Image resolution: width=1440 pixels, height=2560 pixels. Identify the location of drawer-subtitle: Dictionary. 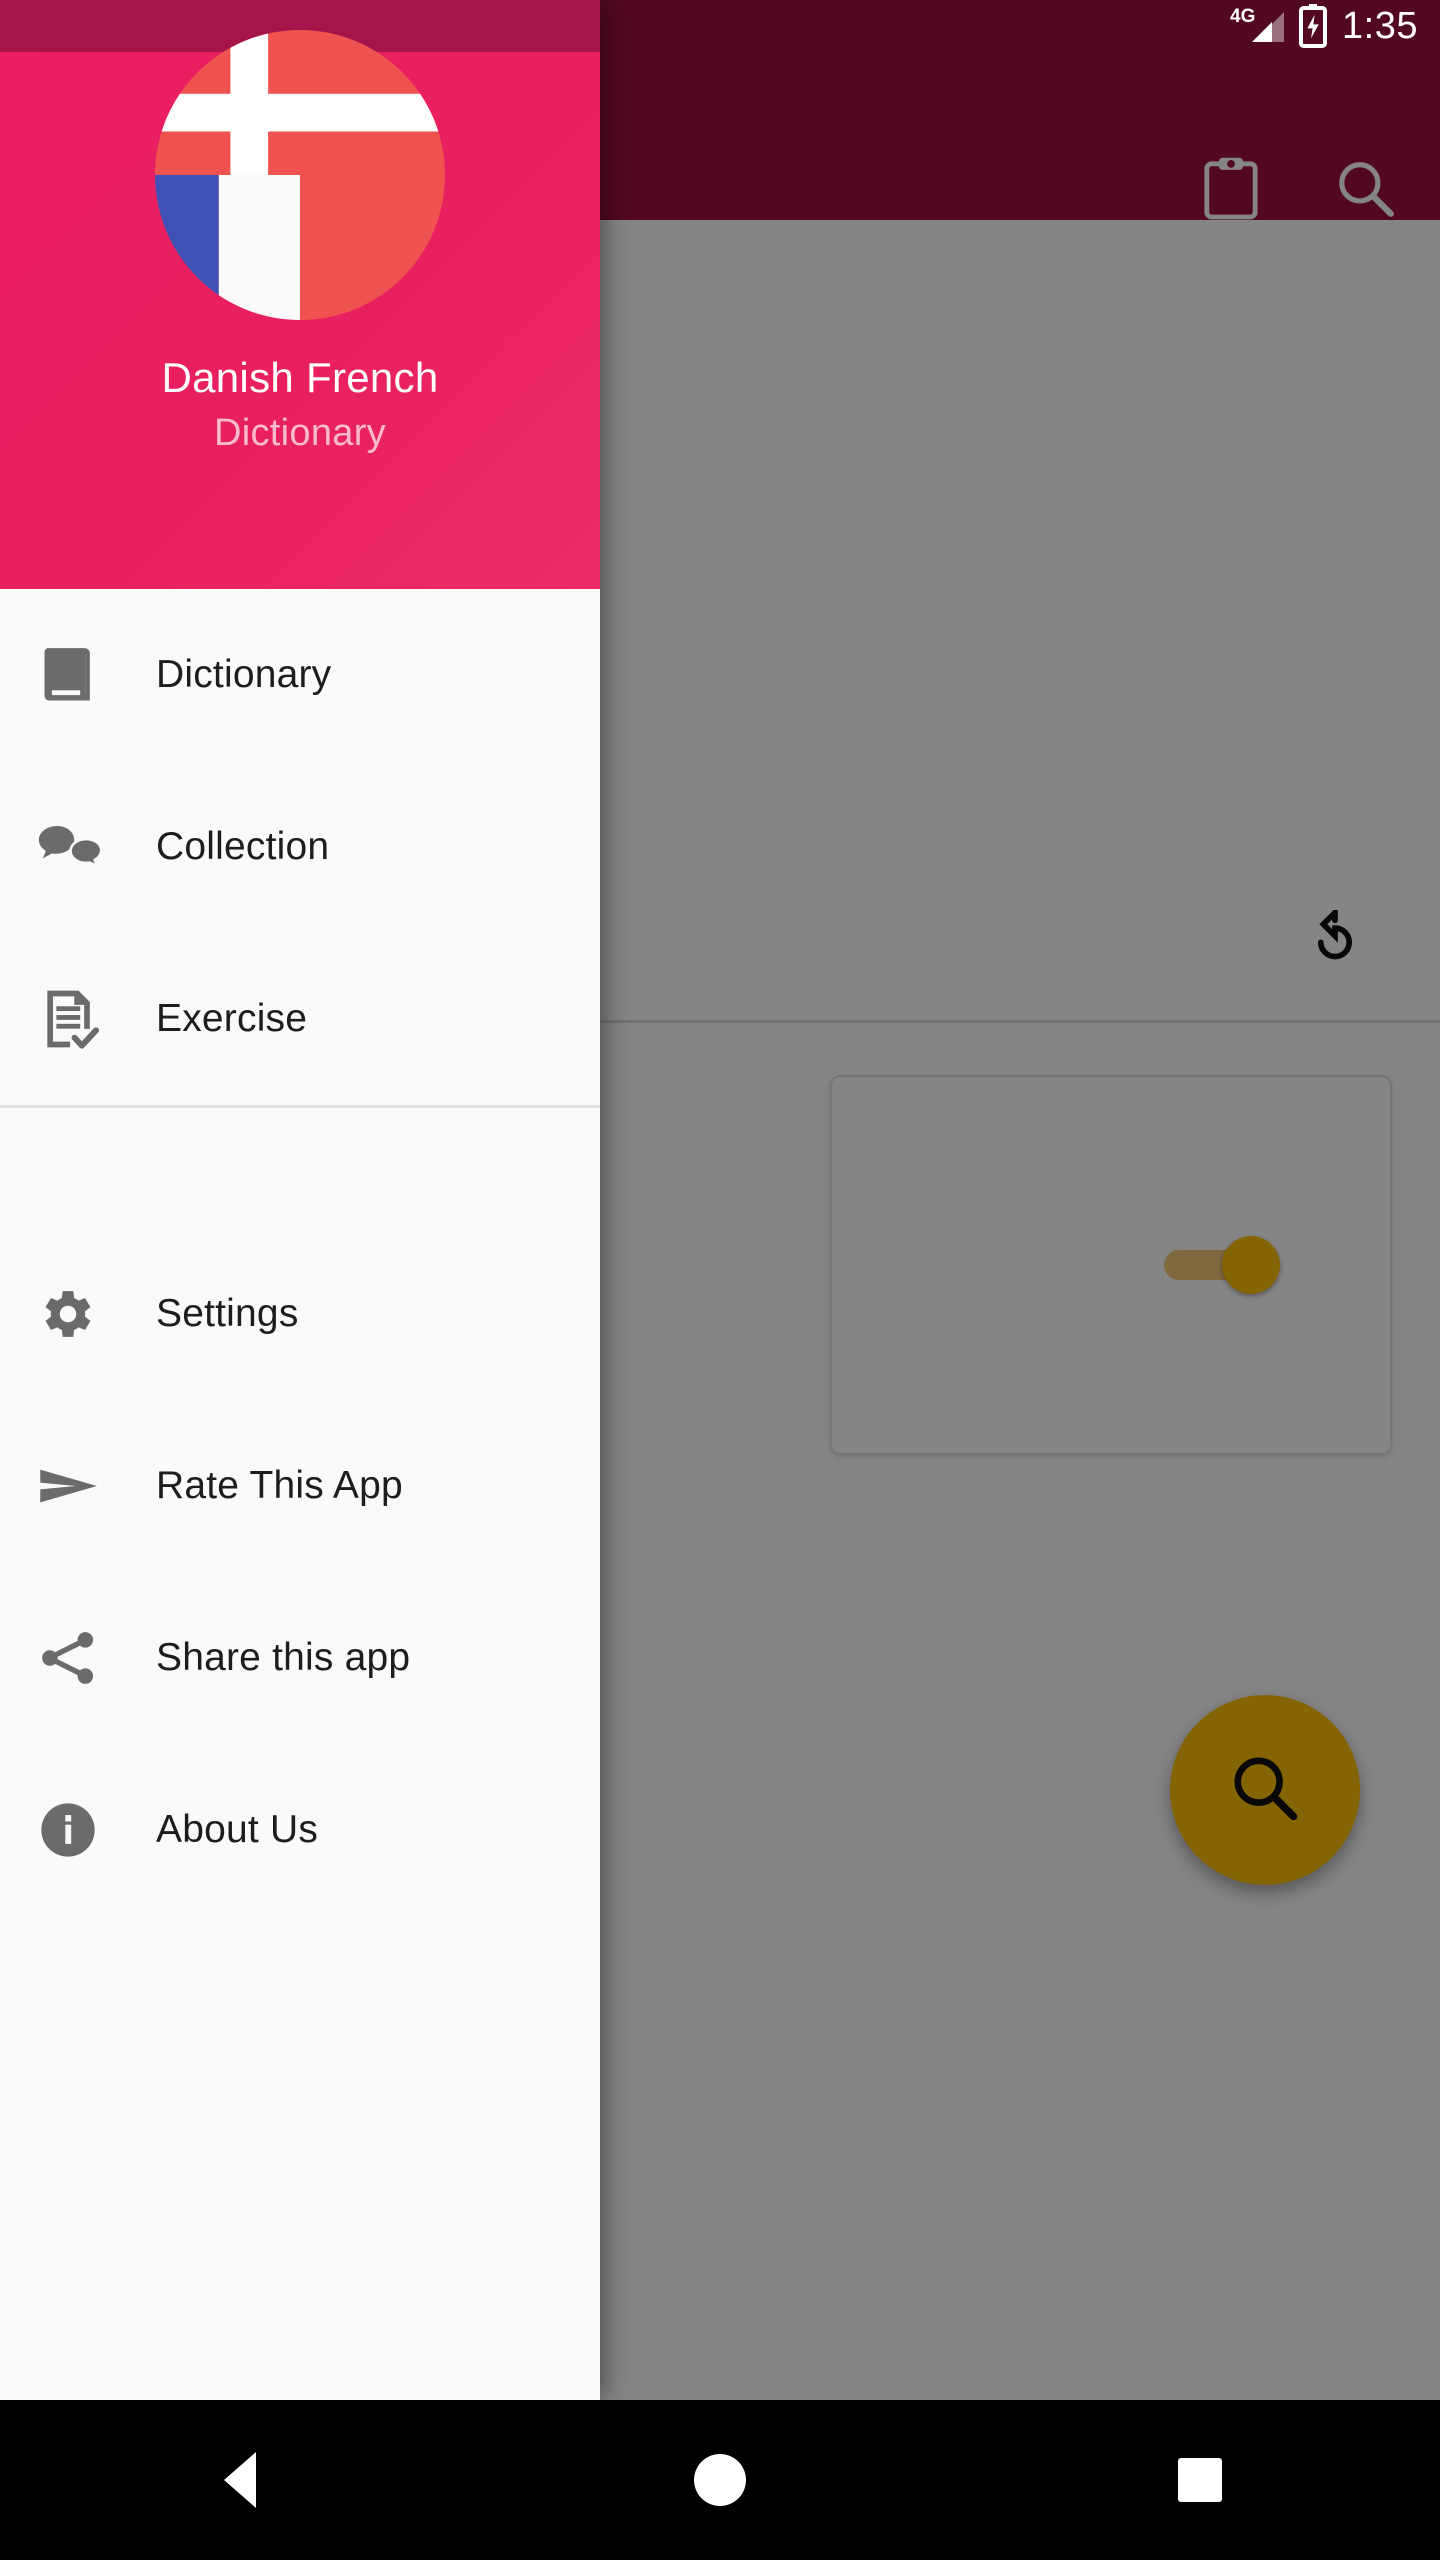
(300, 433).